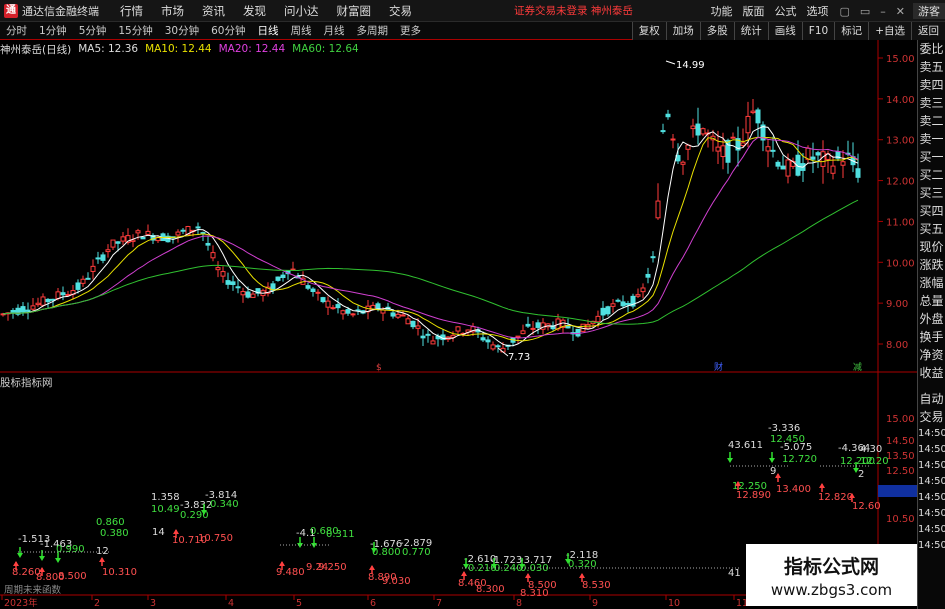  Describe the element at coordinates (595, 603) in the screenshot. I see `x-axis-label: 9` at that location.